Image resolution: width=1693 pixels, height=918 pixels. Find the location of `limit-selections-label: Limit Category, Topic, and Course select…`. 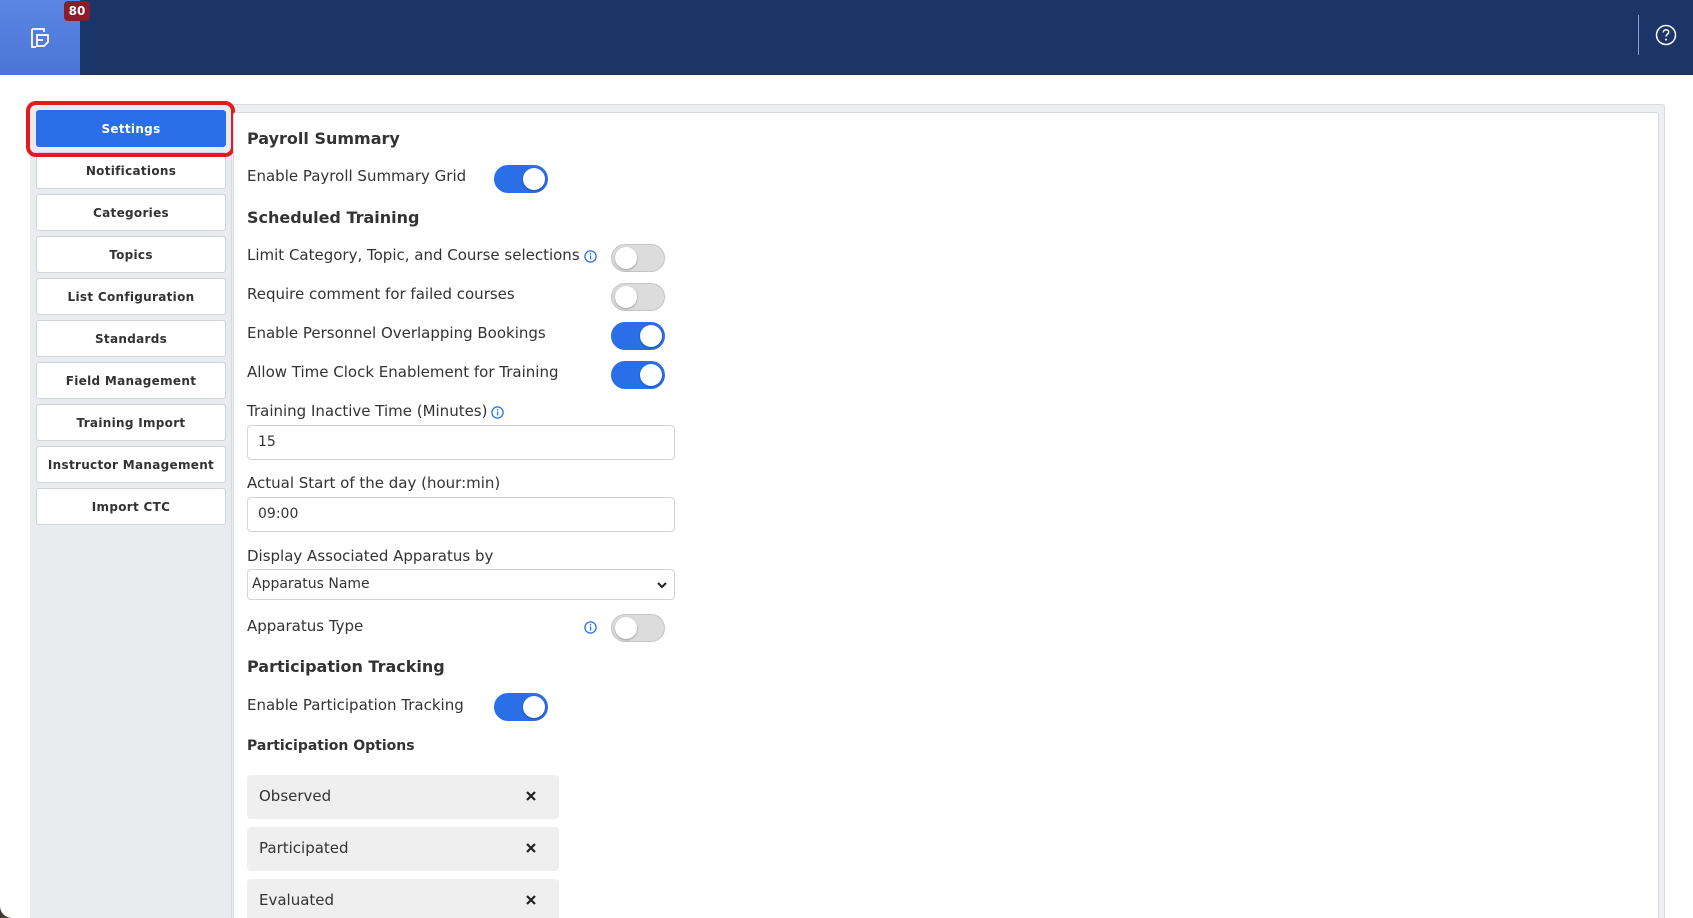

limit-selections-label: Limit Category, Topic, and Course select… is located at coordinates (413, 255).